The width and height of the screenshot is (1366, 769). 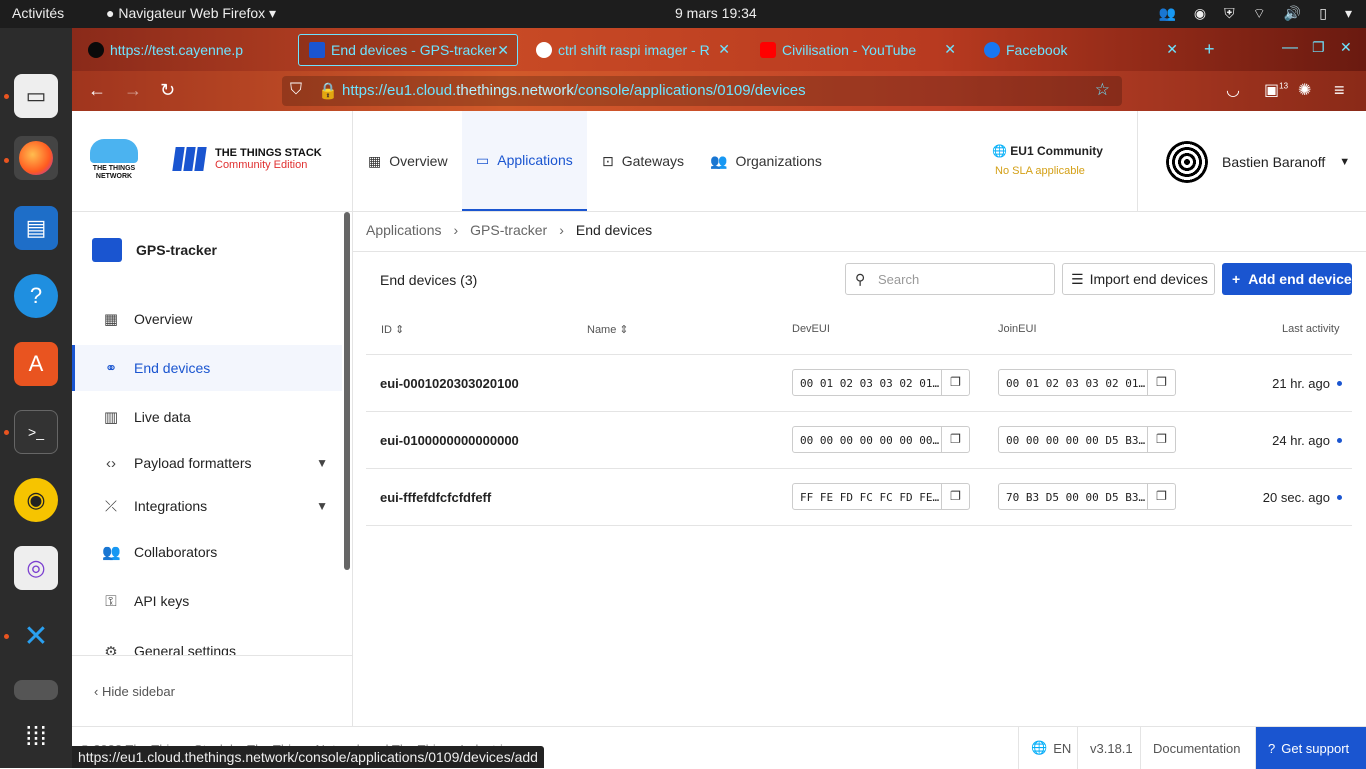 What do you see at coordinates (408, 50) in the screenshot?
I see `browser-tab-active: End devices - GPS-tracker ✕` at bounding box center [408, 50].